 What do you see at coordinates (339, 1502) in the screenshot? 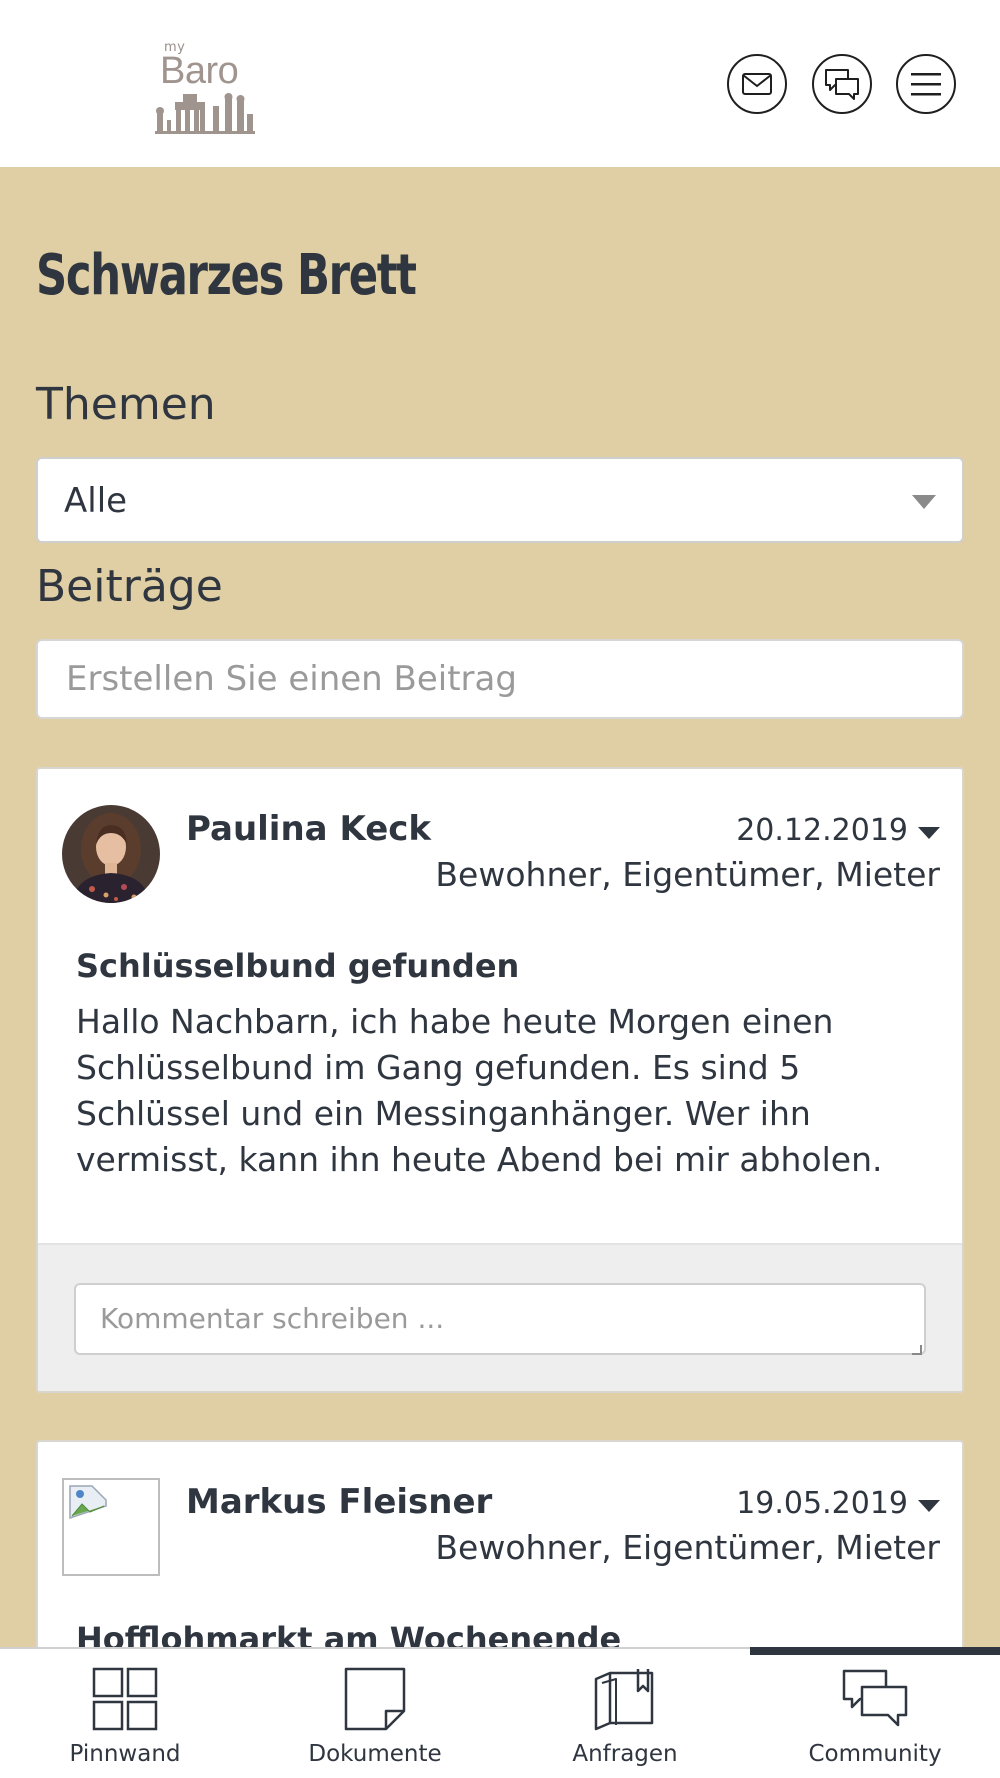
I see `post-author: Markus Fleisner` at bounding box center [339, 1502].